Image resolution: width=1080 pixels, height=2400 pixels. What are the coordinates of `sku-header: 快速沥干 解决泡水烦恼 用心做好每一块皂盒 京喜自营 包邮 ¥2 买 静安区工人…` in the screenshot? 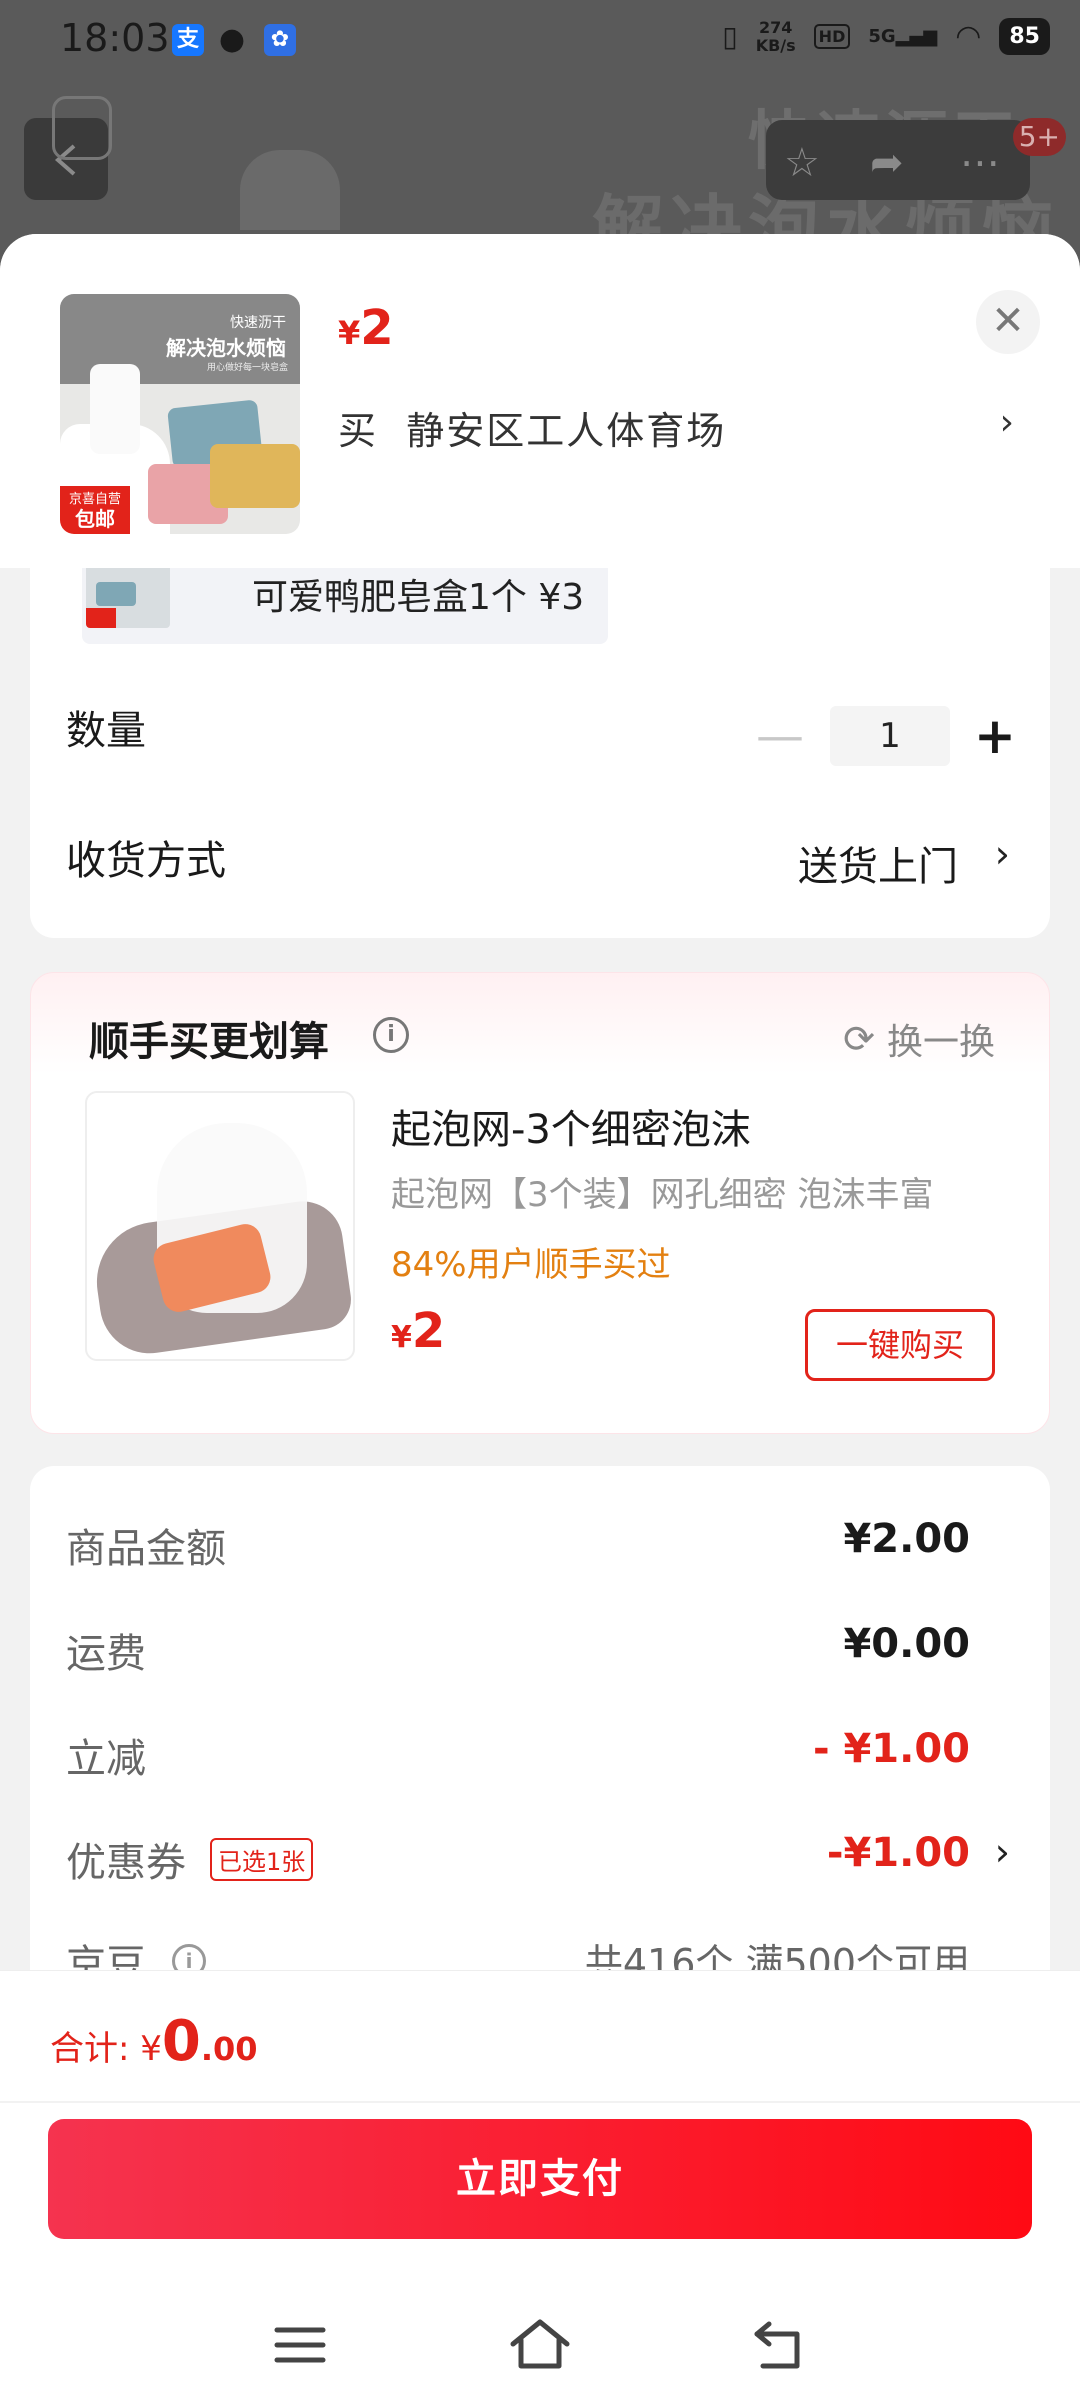 It's located at (540, 401).